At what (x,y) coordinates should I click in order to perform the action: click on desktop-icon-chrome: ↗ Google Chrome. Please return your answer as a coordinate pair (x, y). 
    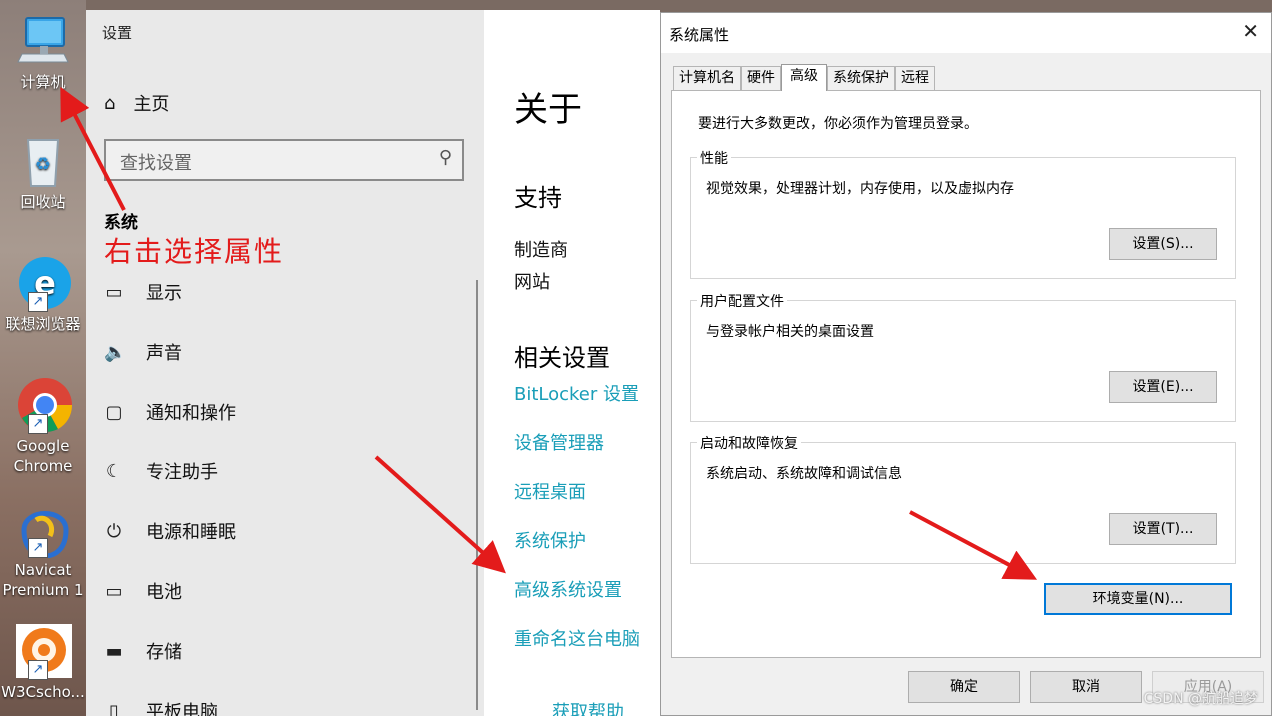
    Looking at the image, I should click on (43, 426).